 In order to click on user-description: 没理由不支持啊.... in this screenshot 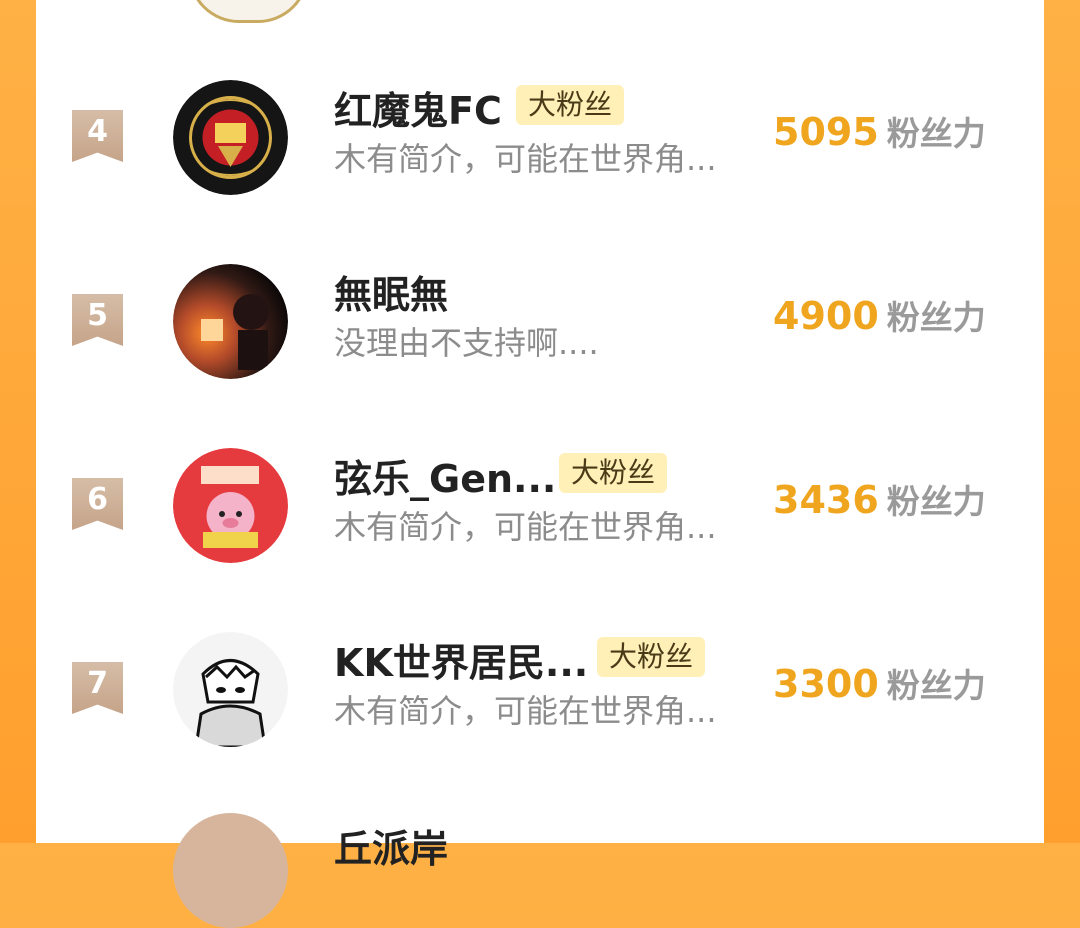, I will do `click(466, 343)`.